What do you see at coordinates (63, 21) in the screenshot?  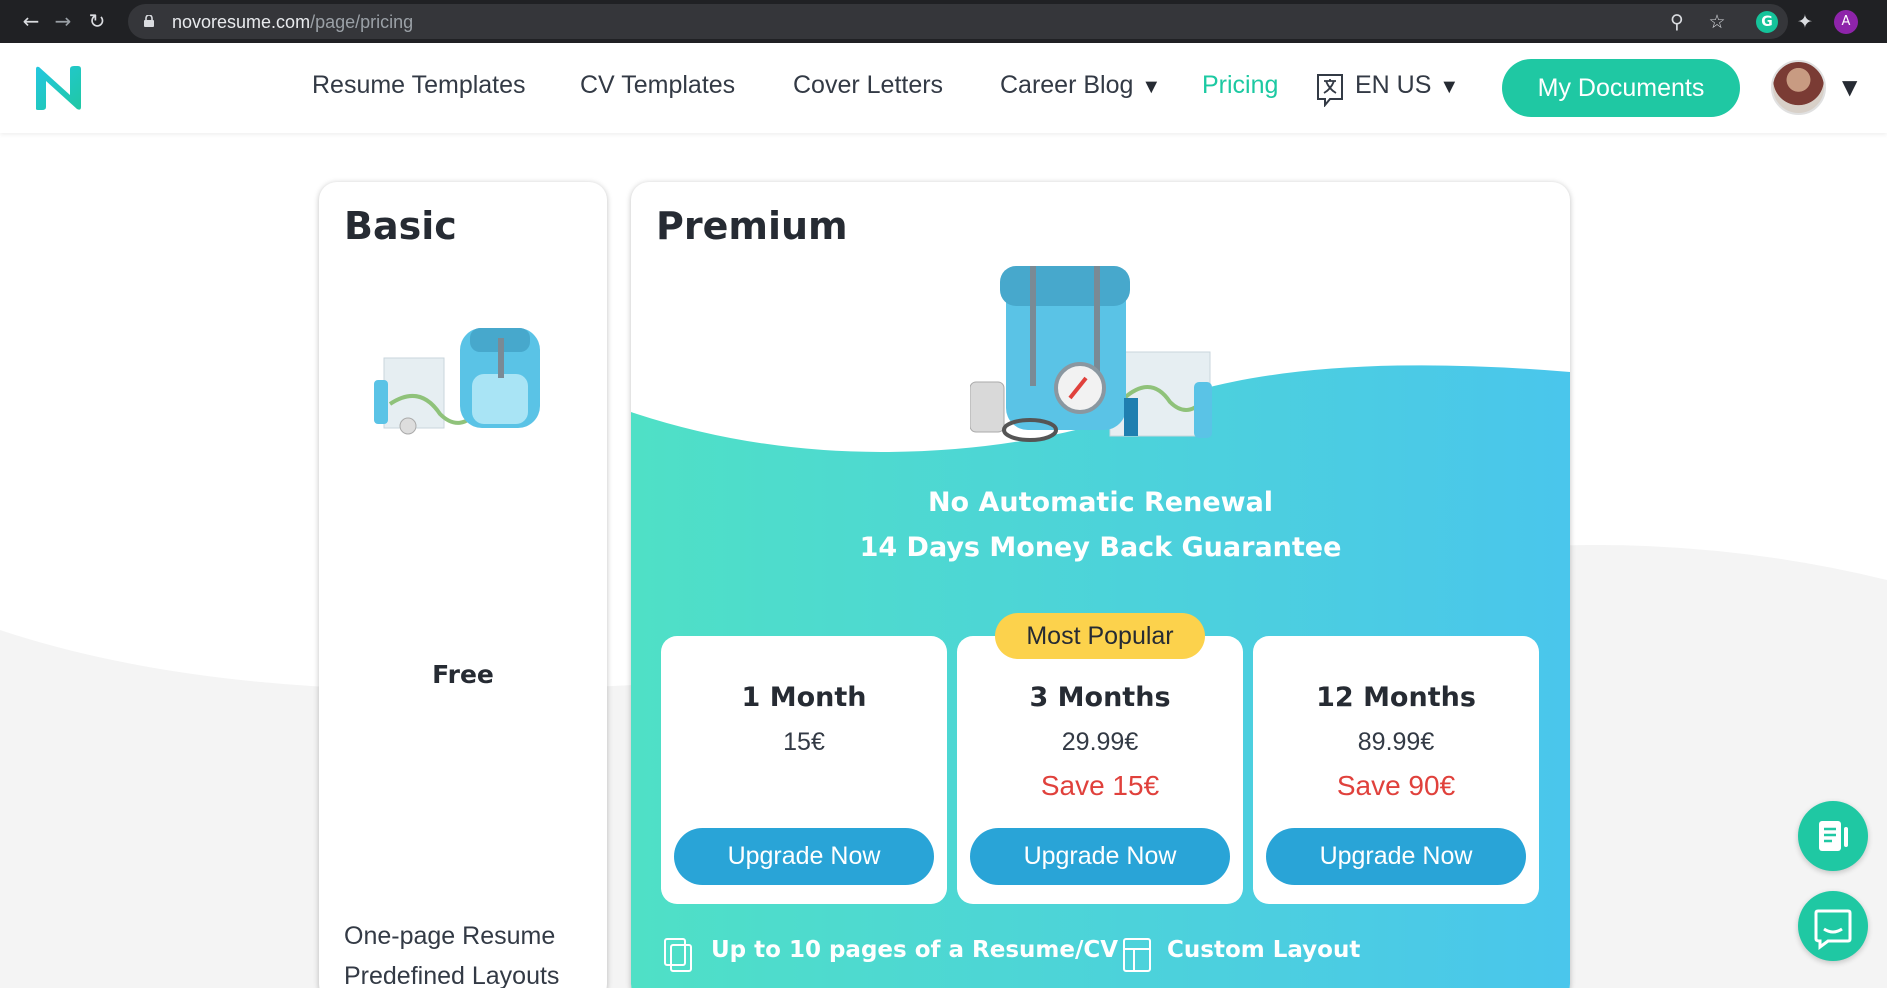 I see `forward-arrow-icon: →` at bounding box center [63, 21].